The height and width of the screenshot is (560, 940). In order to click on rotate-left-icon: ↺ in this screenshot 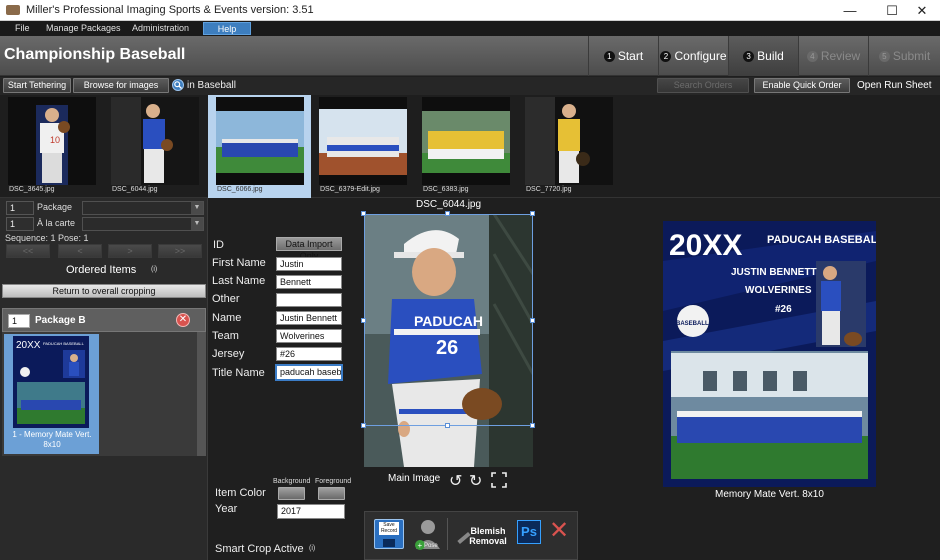, I will do `click(455, 481)`.